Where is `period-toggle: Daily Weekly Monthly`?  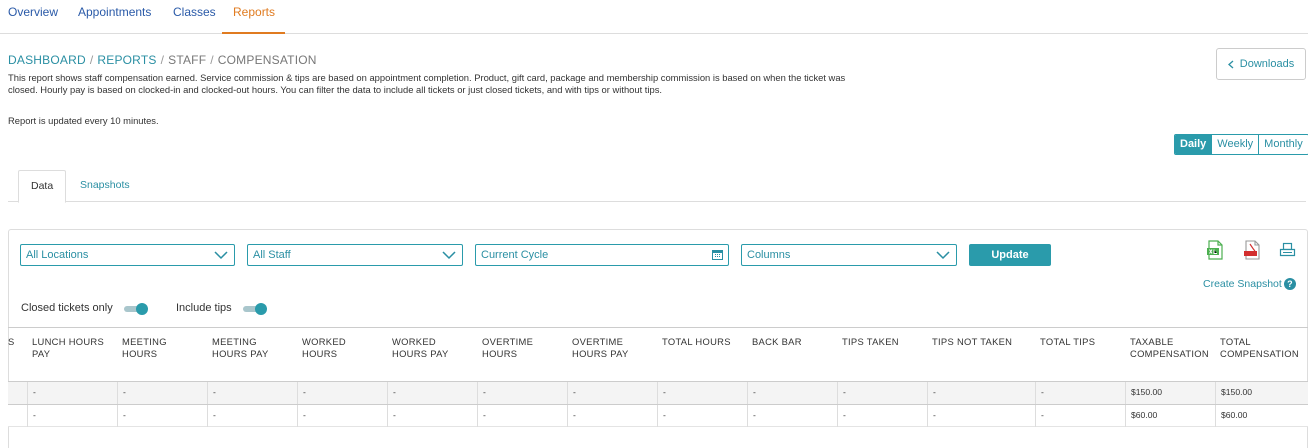
period-toggle: Daily Weekly Monthly is located at coordinates (1241, 144).